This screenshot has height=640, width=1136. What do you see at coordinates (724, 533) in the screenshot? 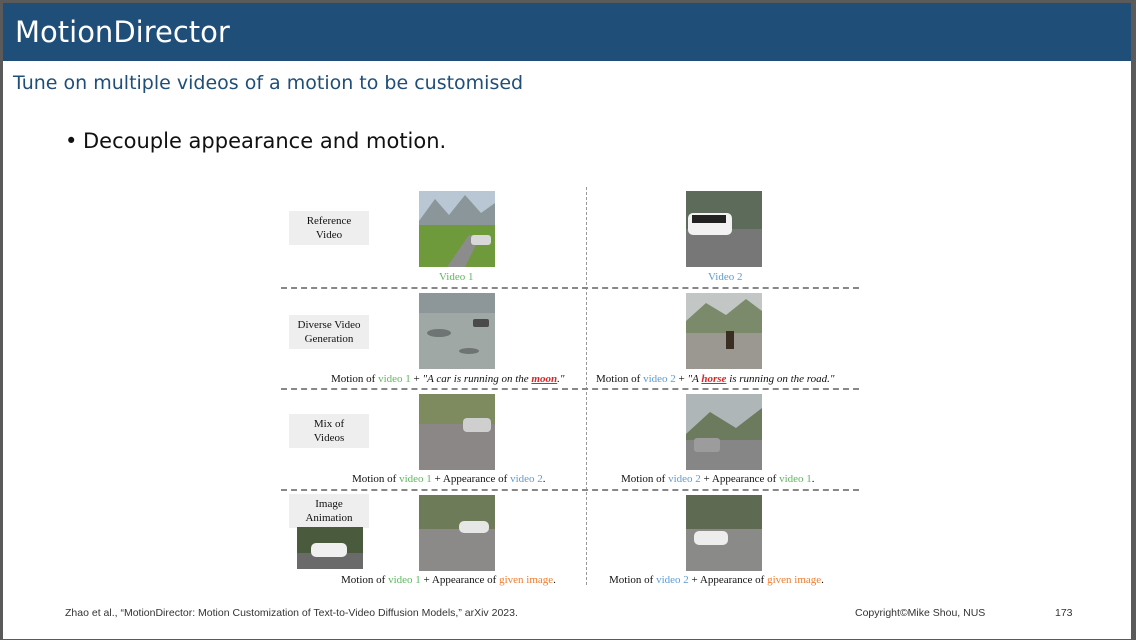
I see `animation-2-thumbnail` at bounding box center [724, 533].